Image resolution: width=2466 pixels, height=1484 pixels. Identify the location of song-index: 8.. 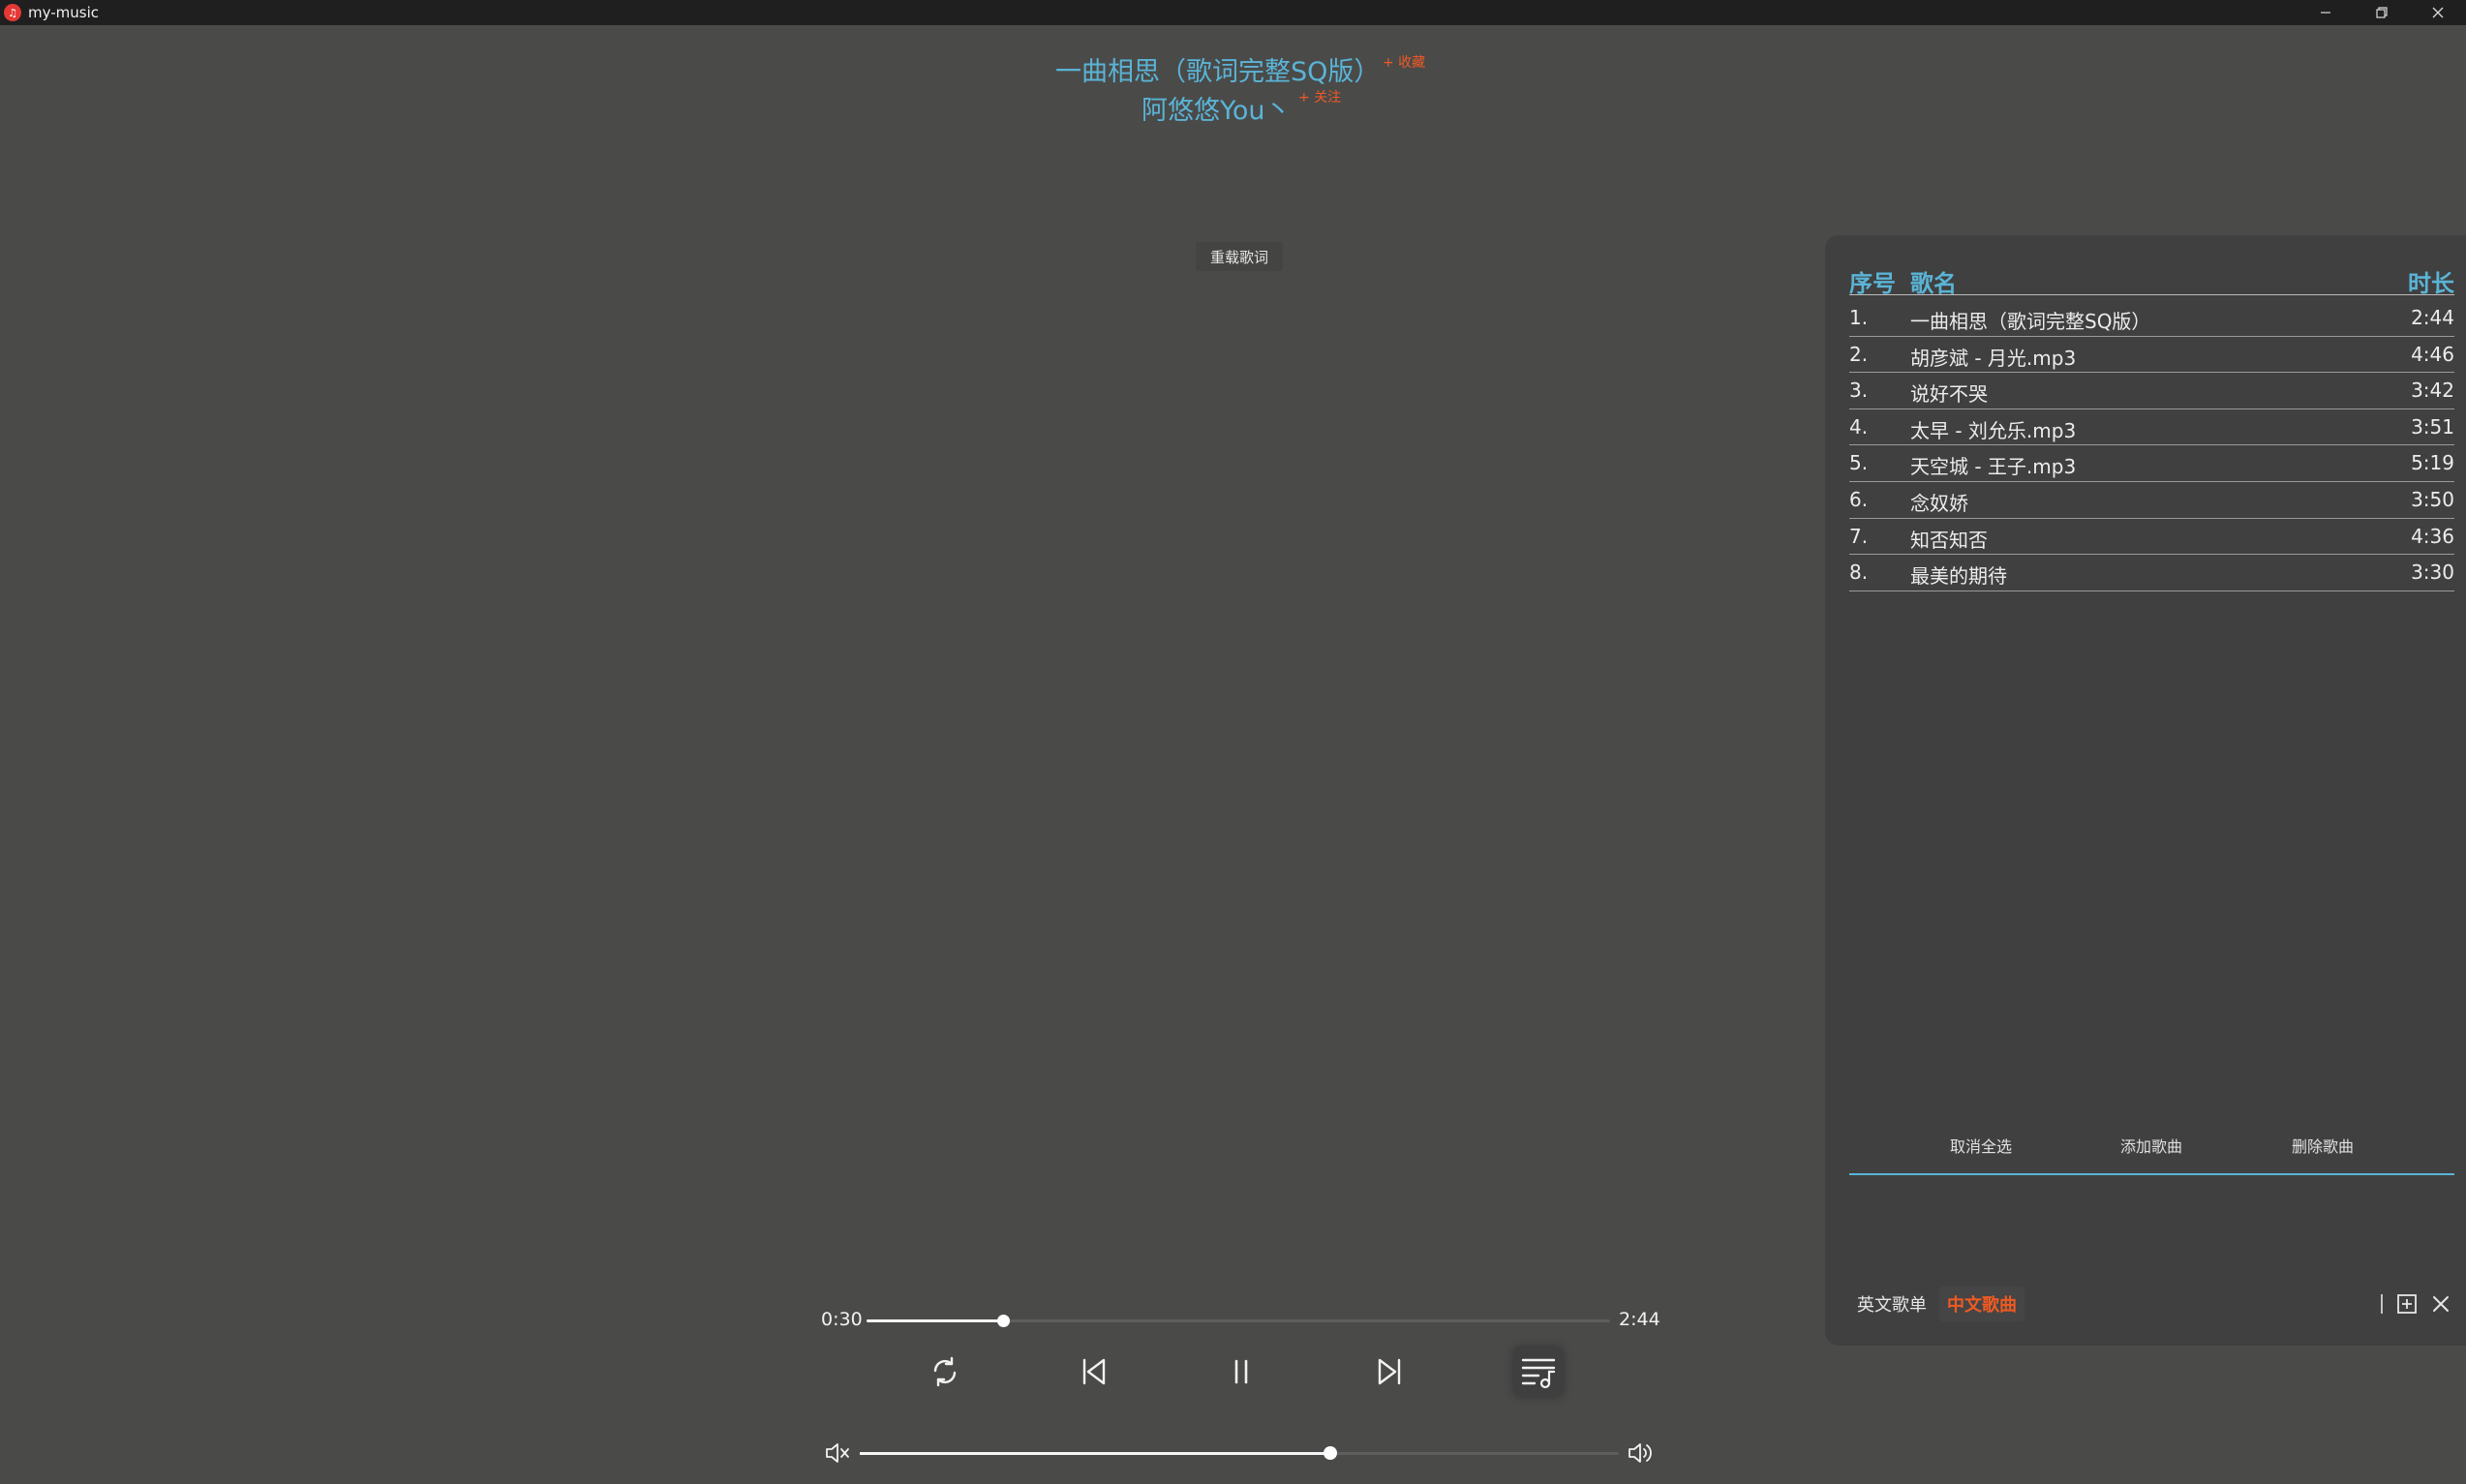
(1859, 572).